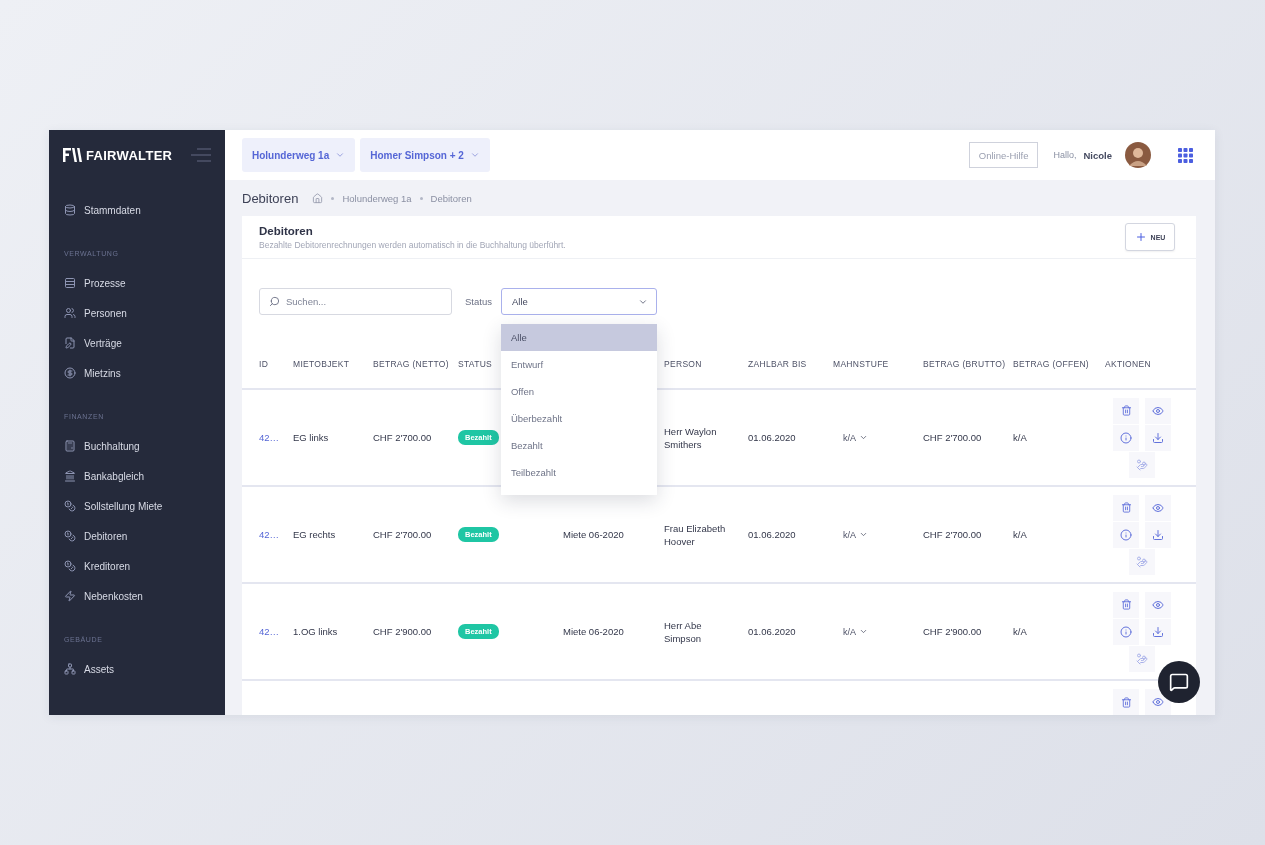 This screenshot has width=1265, height=845. I want to click on nav-item: Buchhaltung, so click(137, 446).